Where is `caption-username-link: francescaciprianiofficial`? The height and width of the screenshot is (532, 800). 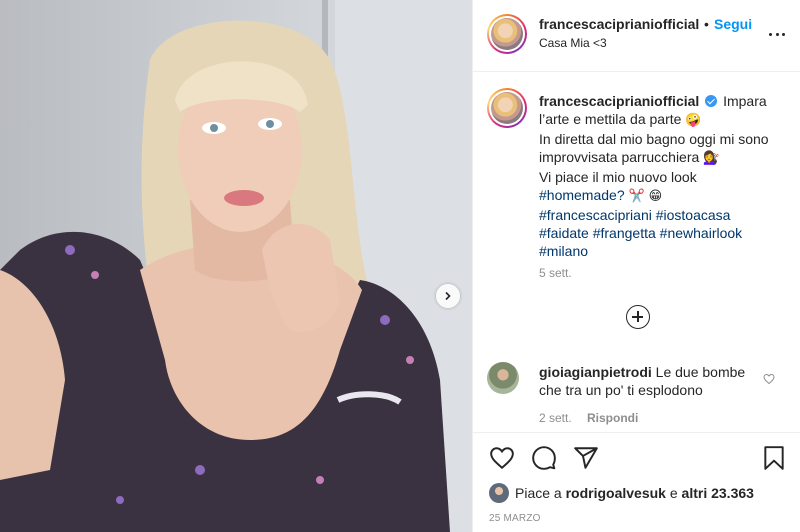
caption-username-link: francescaciprianiofficial is located at coordinates (619, 101).